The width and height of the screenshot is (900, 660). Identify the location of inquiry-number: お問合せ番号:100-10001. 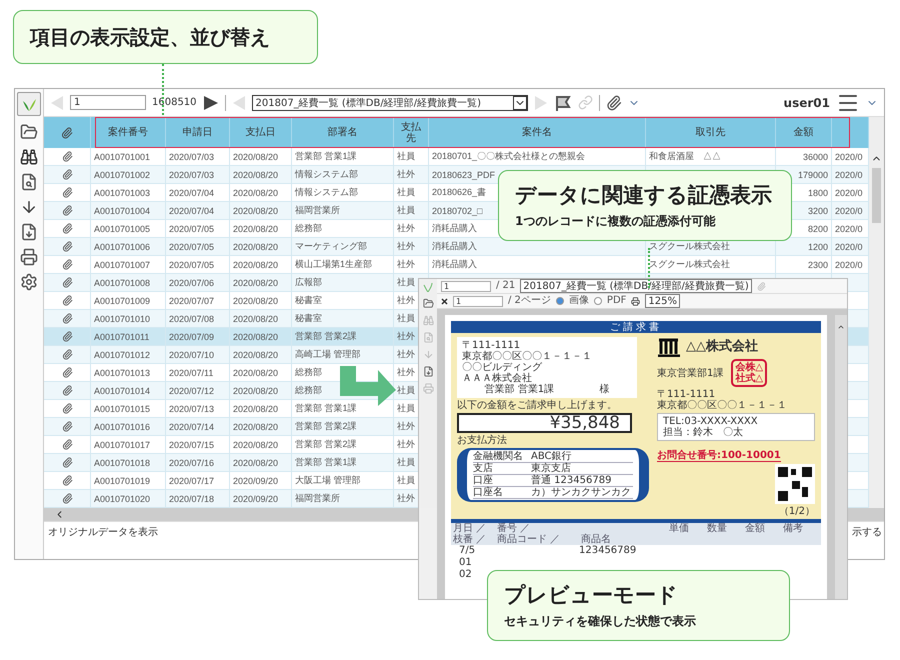
(719, 456).